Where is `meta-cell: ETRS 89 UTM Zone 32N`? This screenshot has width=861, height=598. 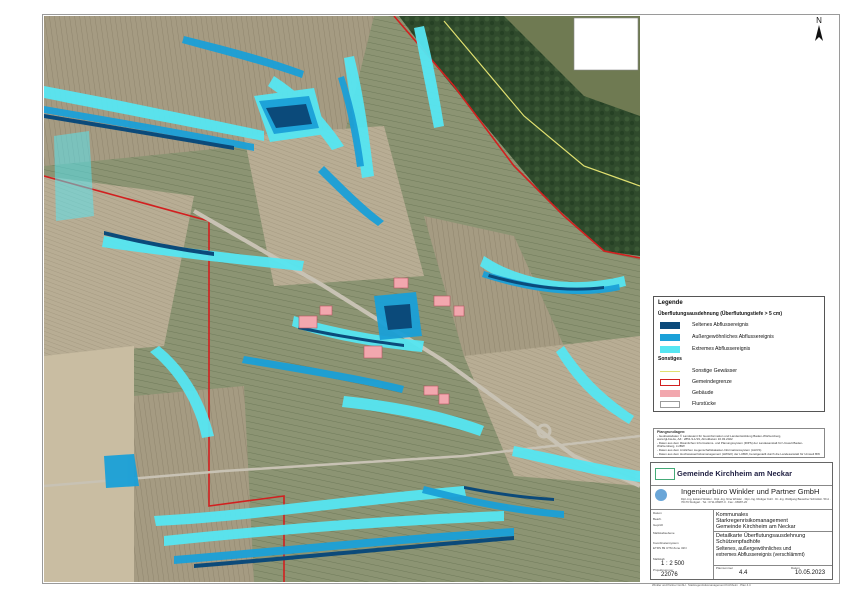
meta-cell: ETRS 89 UTM Zone 32N is located at coordinates (670, 548).